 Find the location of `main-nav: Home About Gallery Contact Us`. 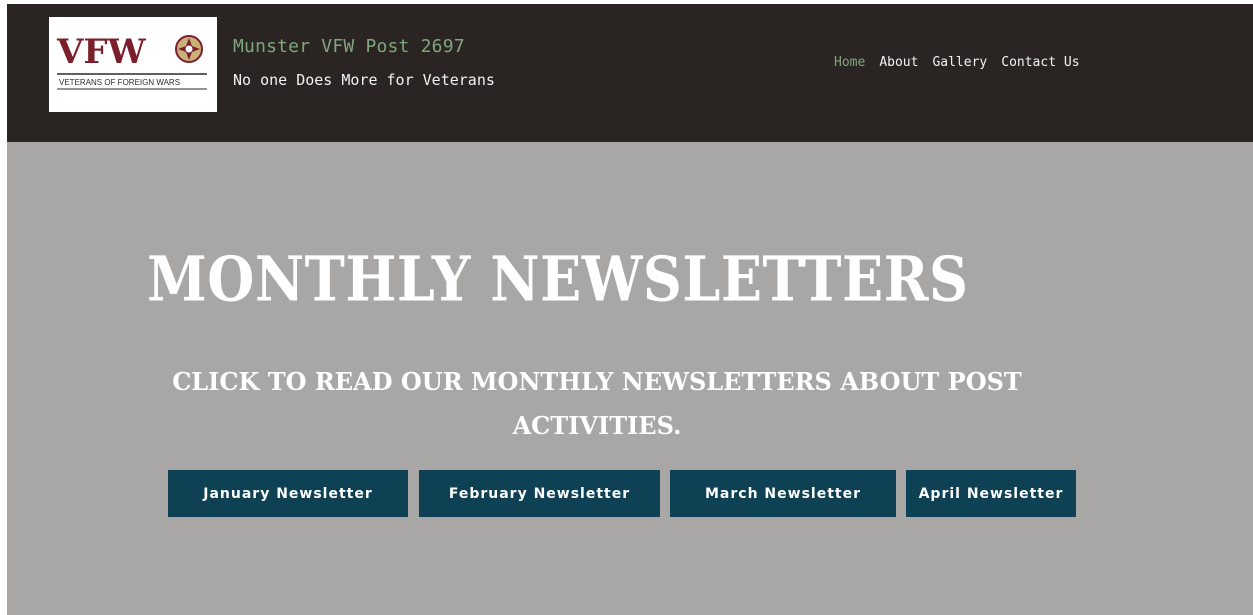

main-nav: Home About Gallery Contact Us is located at coordinates (964, 62).